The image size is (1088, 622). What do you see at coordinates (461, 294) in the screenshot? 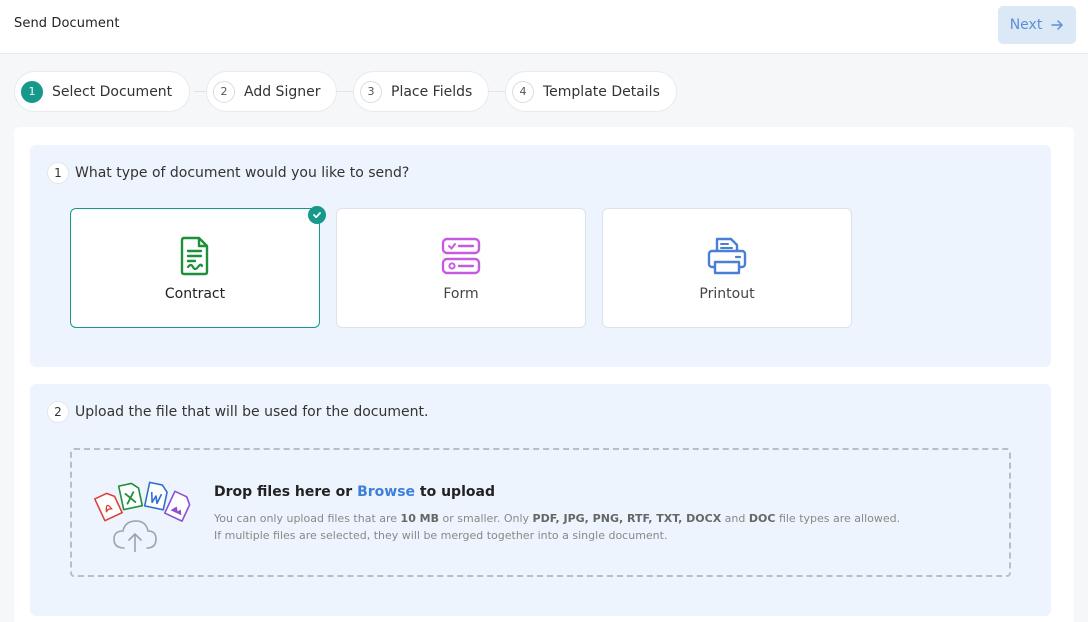
I see `option-label: Form` at bounding box center [461, 294].